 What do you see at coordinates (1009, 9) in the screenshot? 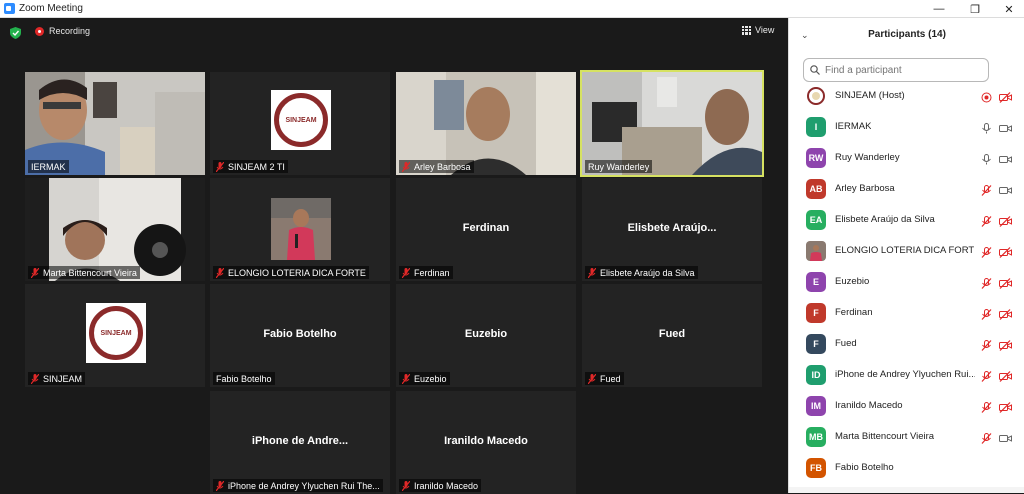
I see `close-button: ✕` at bounding box center [1009, 9].